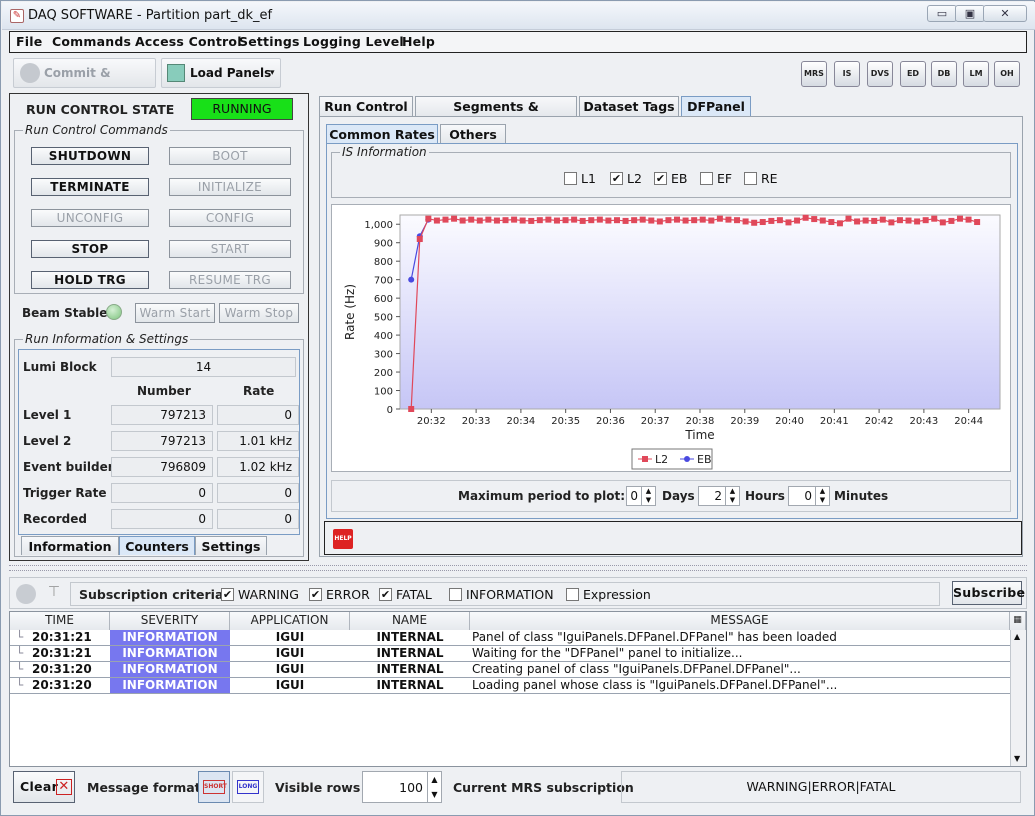 This screenshot has width=1035, height=816. Describe the element at coordinates (221, 73) in the screenshot. I see `load-panels-button: Load Panels ▾` at that location.